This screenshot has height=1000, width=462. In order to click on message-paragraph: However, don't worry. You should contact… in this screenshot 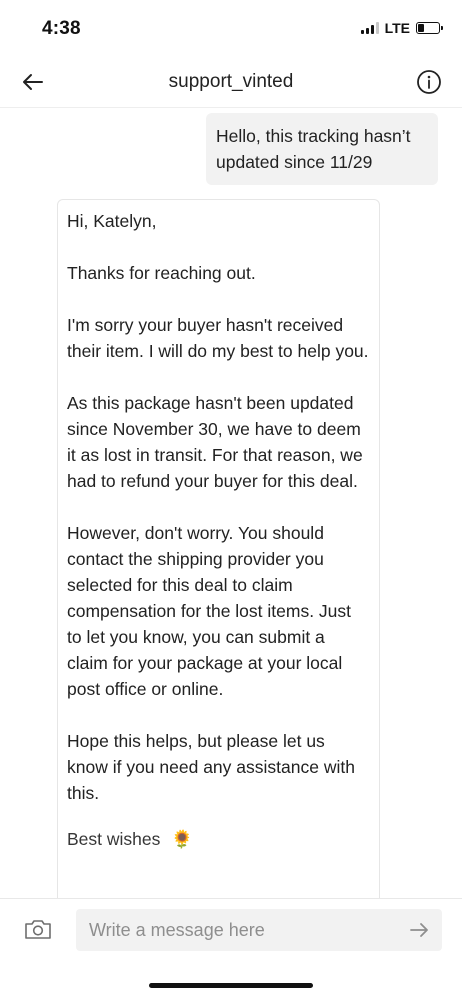, I will do `click(209, 611)`.